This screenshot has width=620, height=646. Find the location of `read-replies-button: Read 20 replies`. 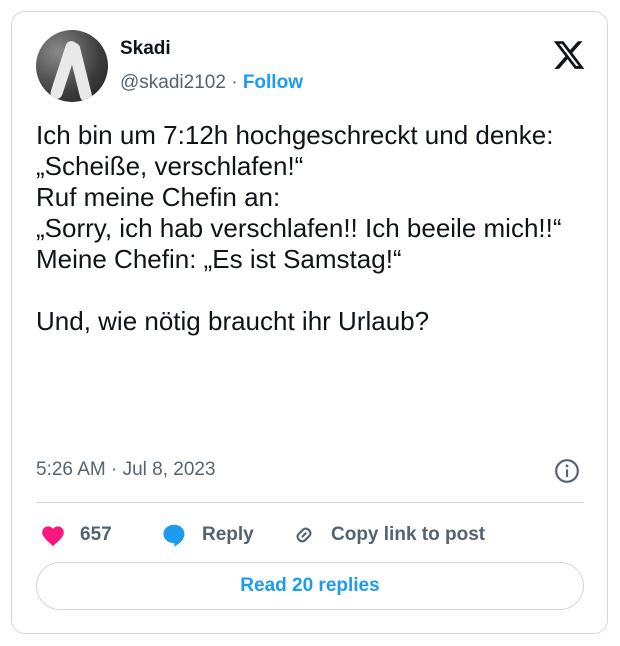

read-replies-button: Read 20 replies is located at coordinates (310, 586).